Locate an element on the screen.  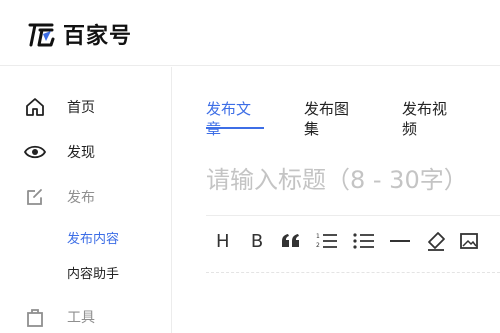
sidebar-item-publish: 发布 is located at coordinates (85, 197).